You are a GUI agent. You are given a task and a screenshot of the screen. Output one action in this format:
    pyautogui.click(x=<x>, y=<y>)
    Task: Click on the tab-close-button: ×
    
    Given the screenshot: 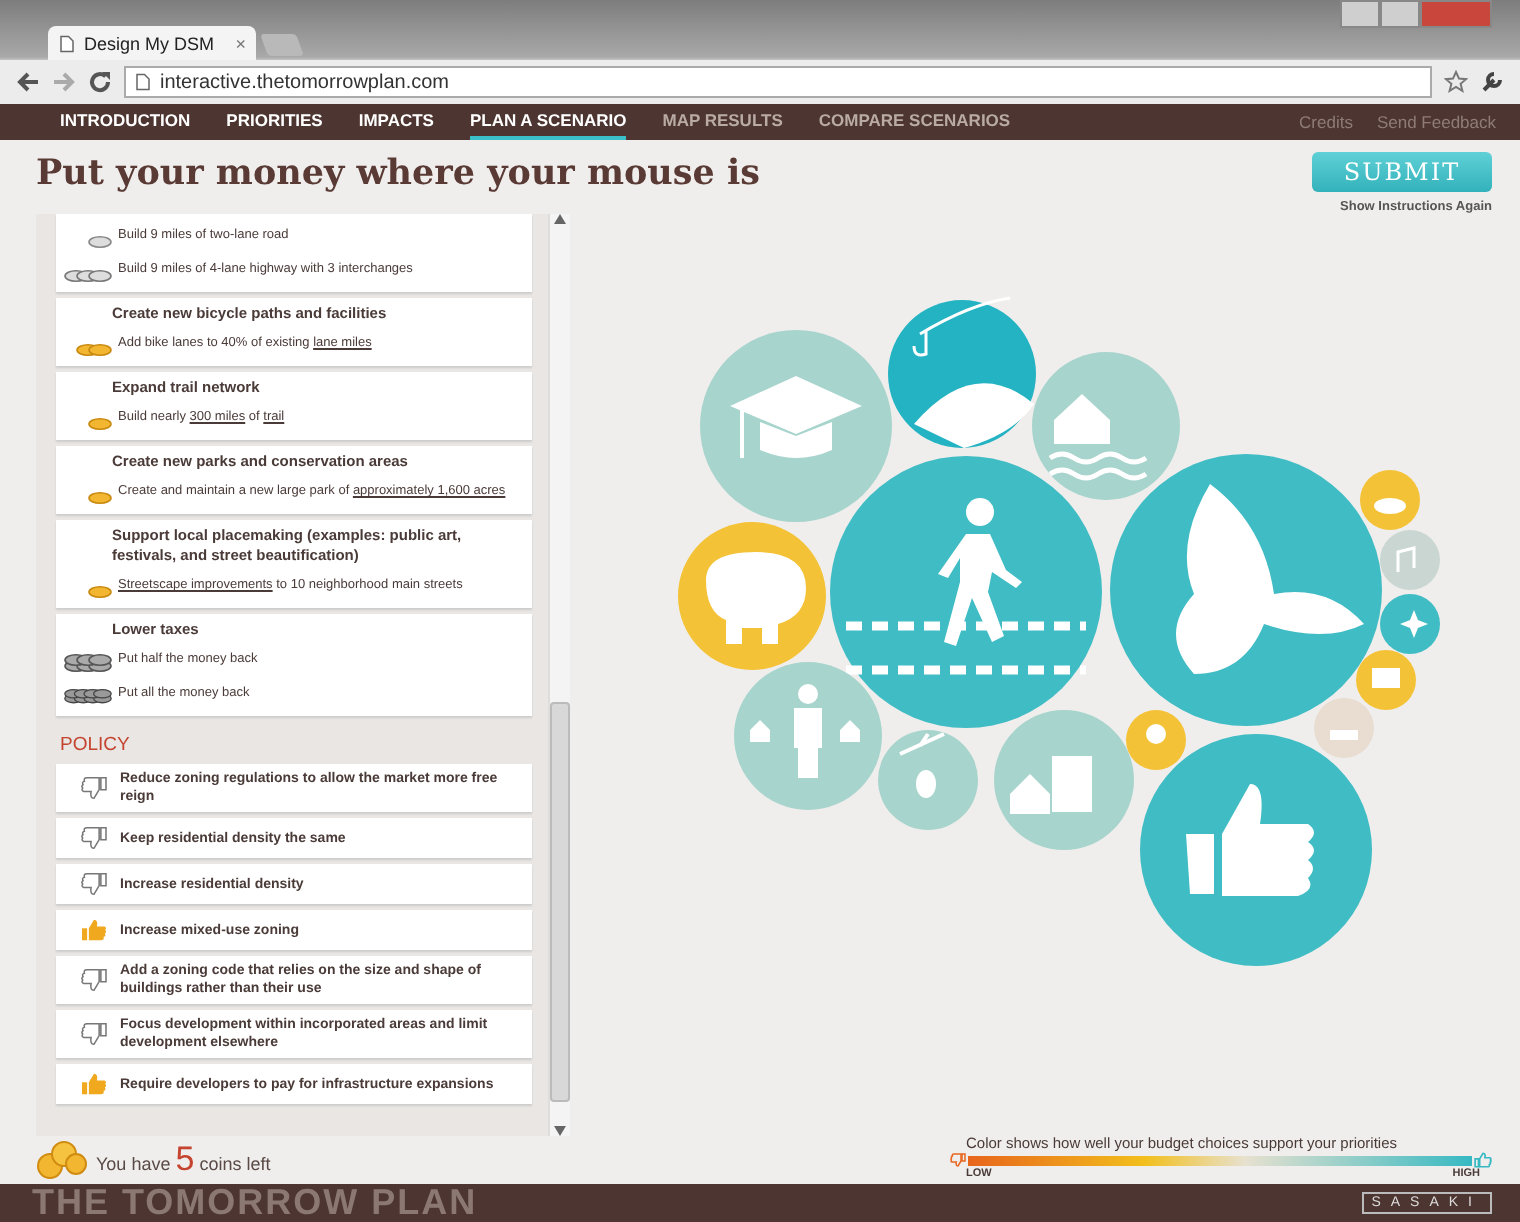 What is the action you would take?
    pyautogui.click(x=240, y=43)
    